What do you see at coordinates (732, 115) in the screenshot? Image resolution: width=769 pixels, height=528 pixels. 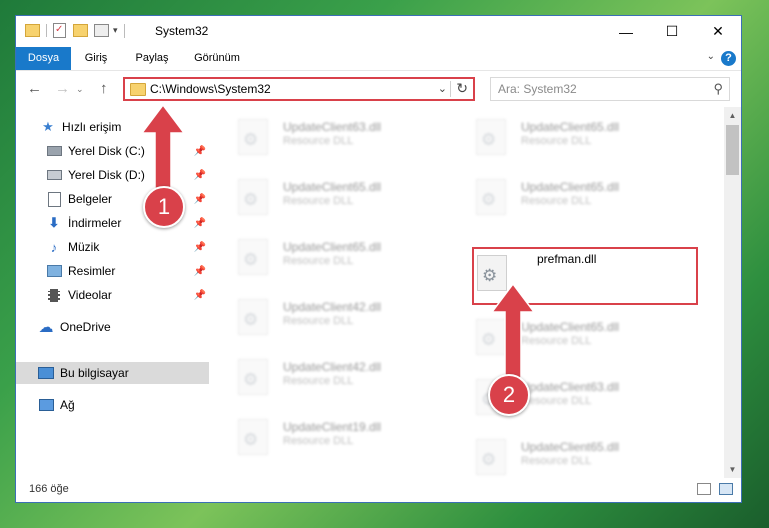 I see `scroll-up-icon: ▲` at bounding box center [732, 115].